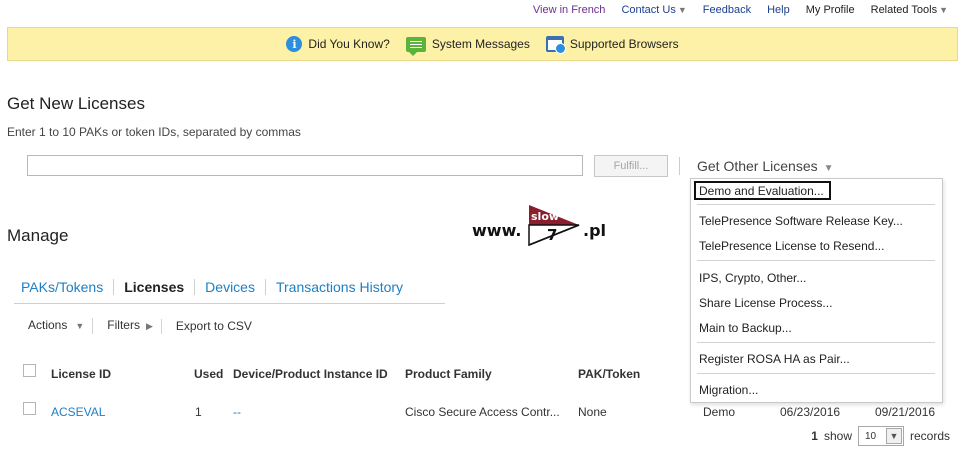  Describe the element at coordinates (63, 287) in the screenshot. I see `tab-paks-tokens: PAKs/Tokens` at that location.